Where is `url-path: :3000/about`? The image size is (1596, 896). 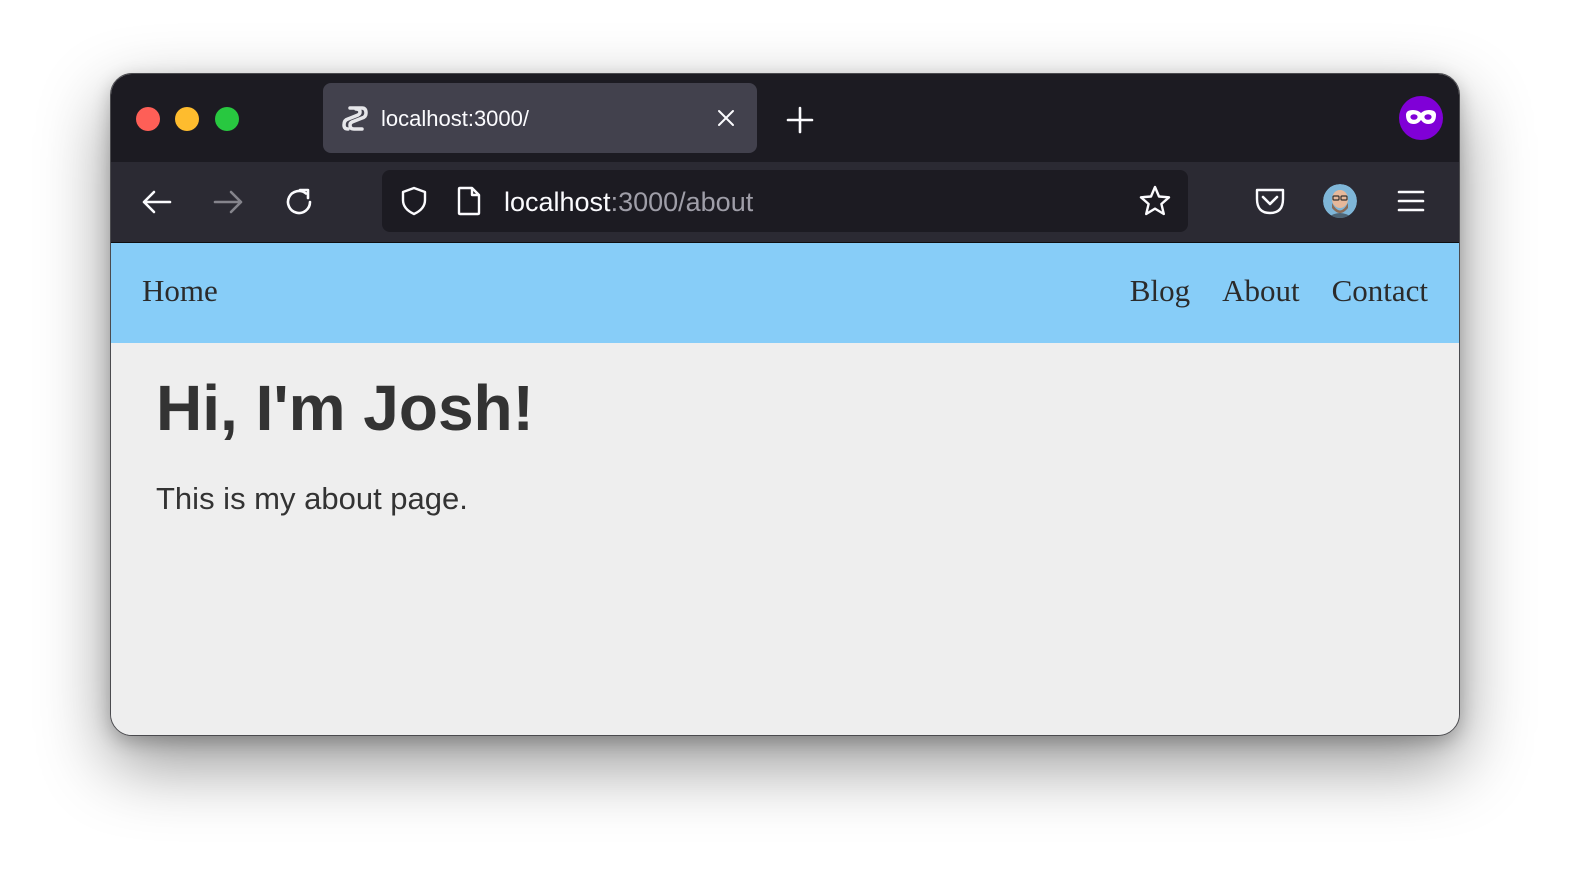 url-path: :3000/about is located at coordinates (682, 202).